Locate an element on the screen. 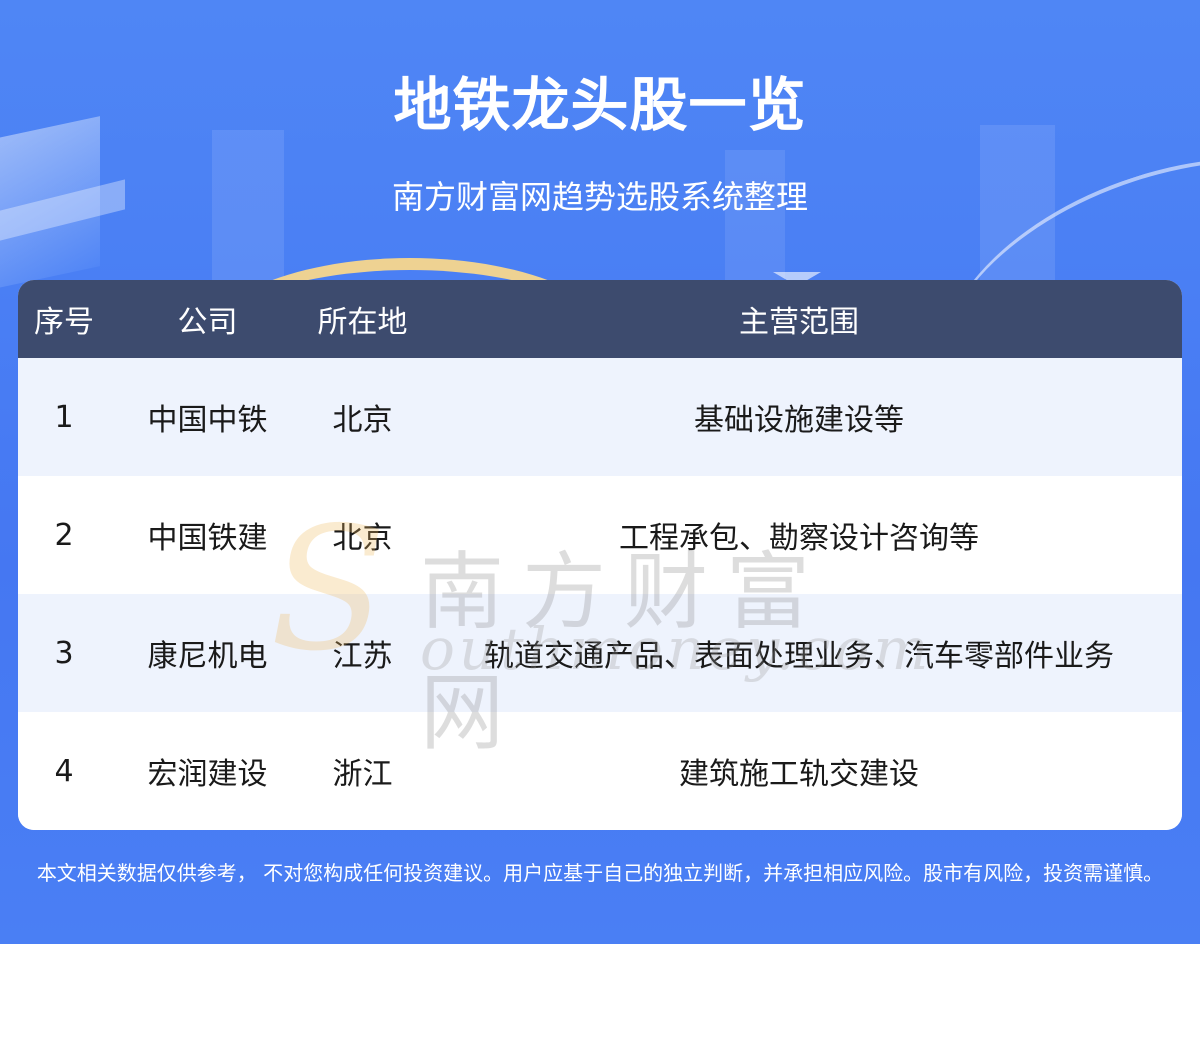 This screenshot has width=1200, height=1050. cell-company: 中国中铁 is located at coordinates (207, 420).